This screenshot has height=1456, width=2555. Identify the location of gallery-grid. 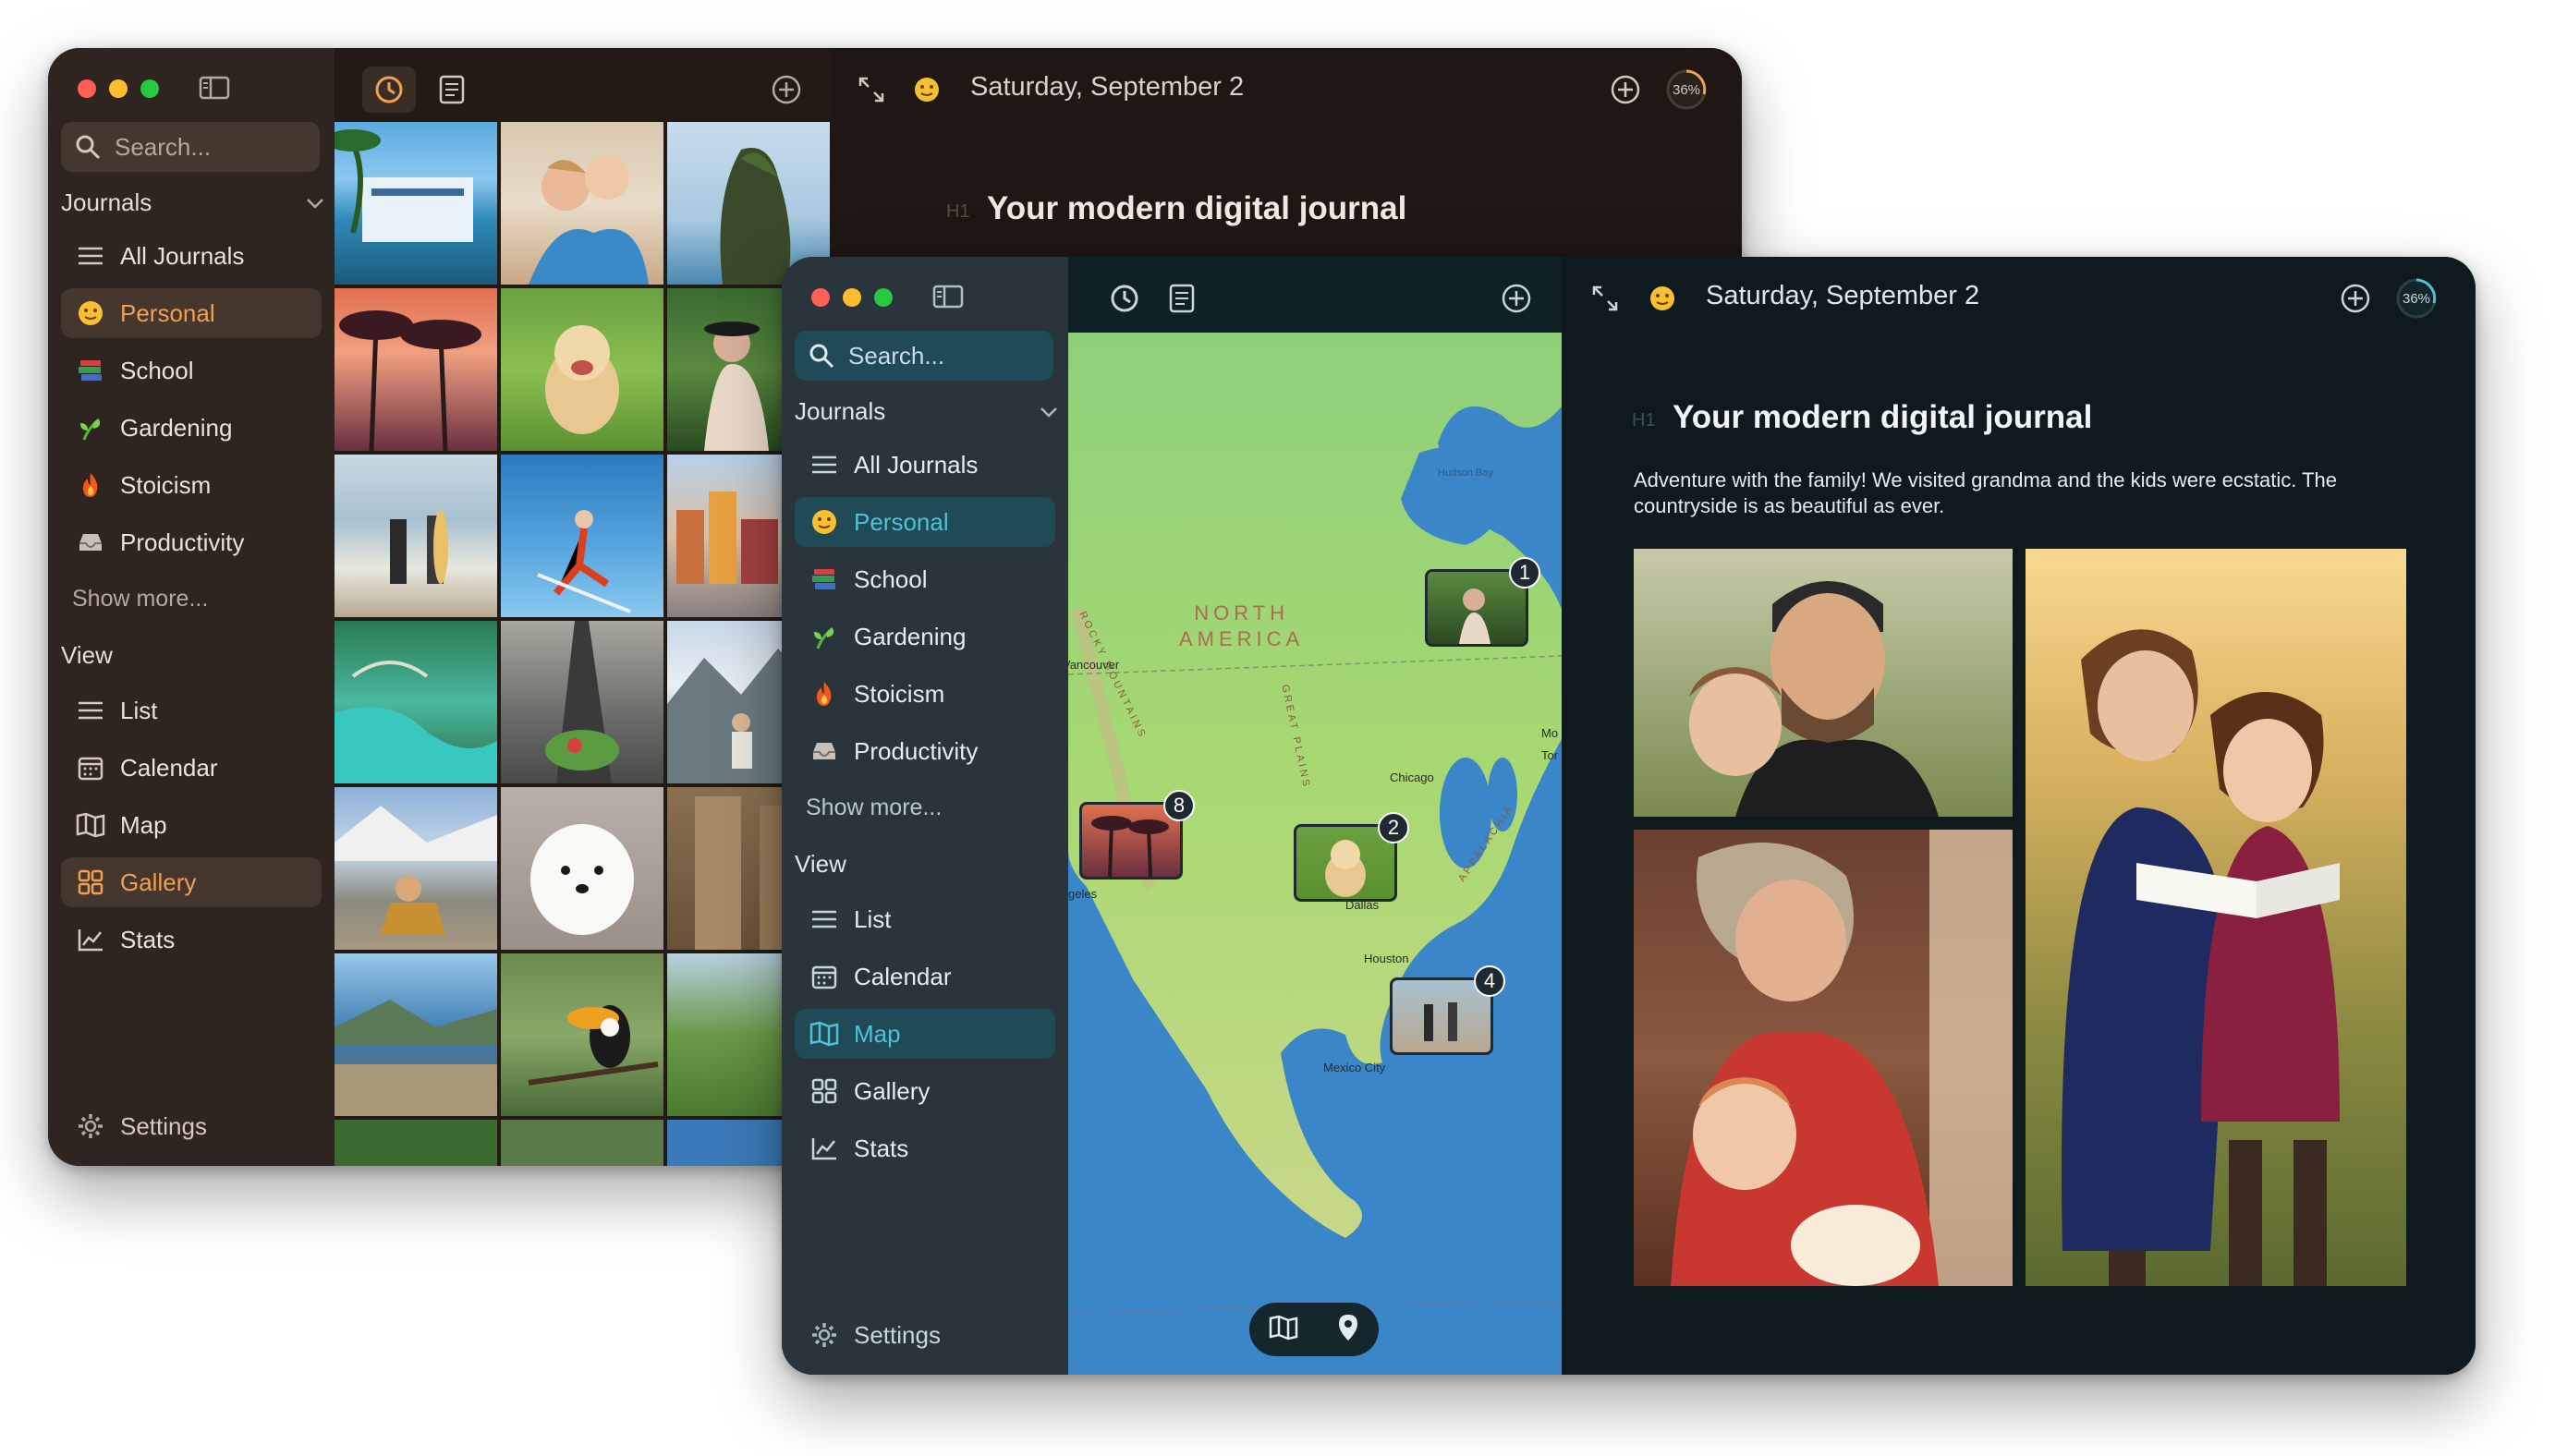
(583, 644).